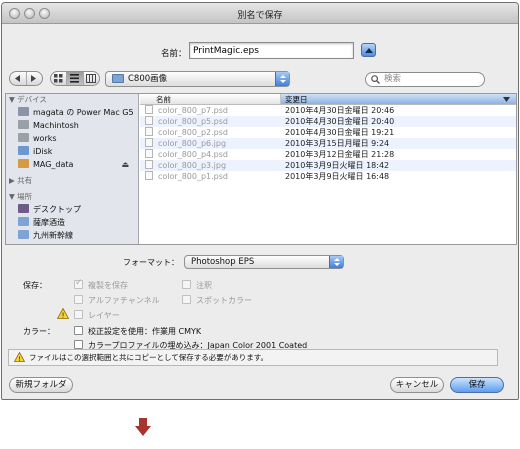  I want to click on file-row: color_800_p6.jpg 2010年3月15日月曜日 9:24, so click(328, 143).